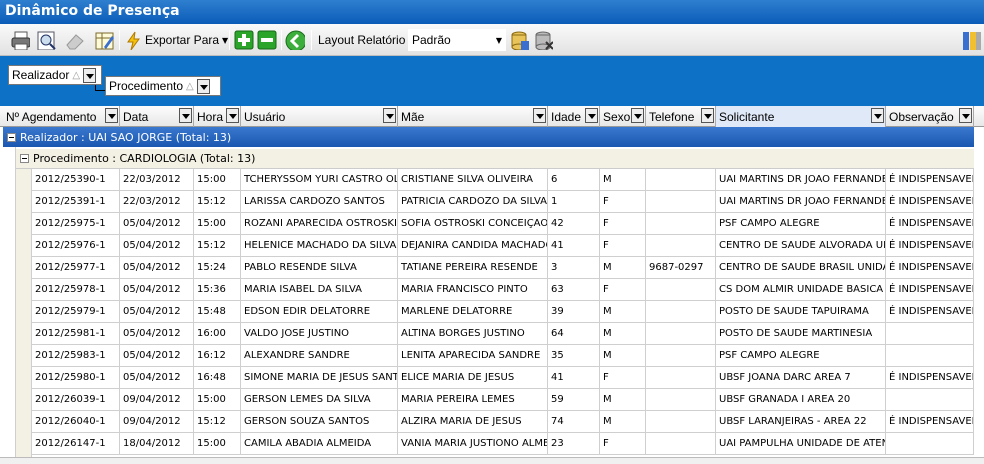 The image size is (984, 464). Describe the element at coordinates (20, 40) in the screenshot. I see `print-button` at that location.